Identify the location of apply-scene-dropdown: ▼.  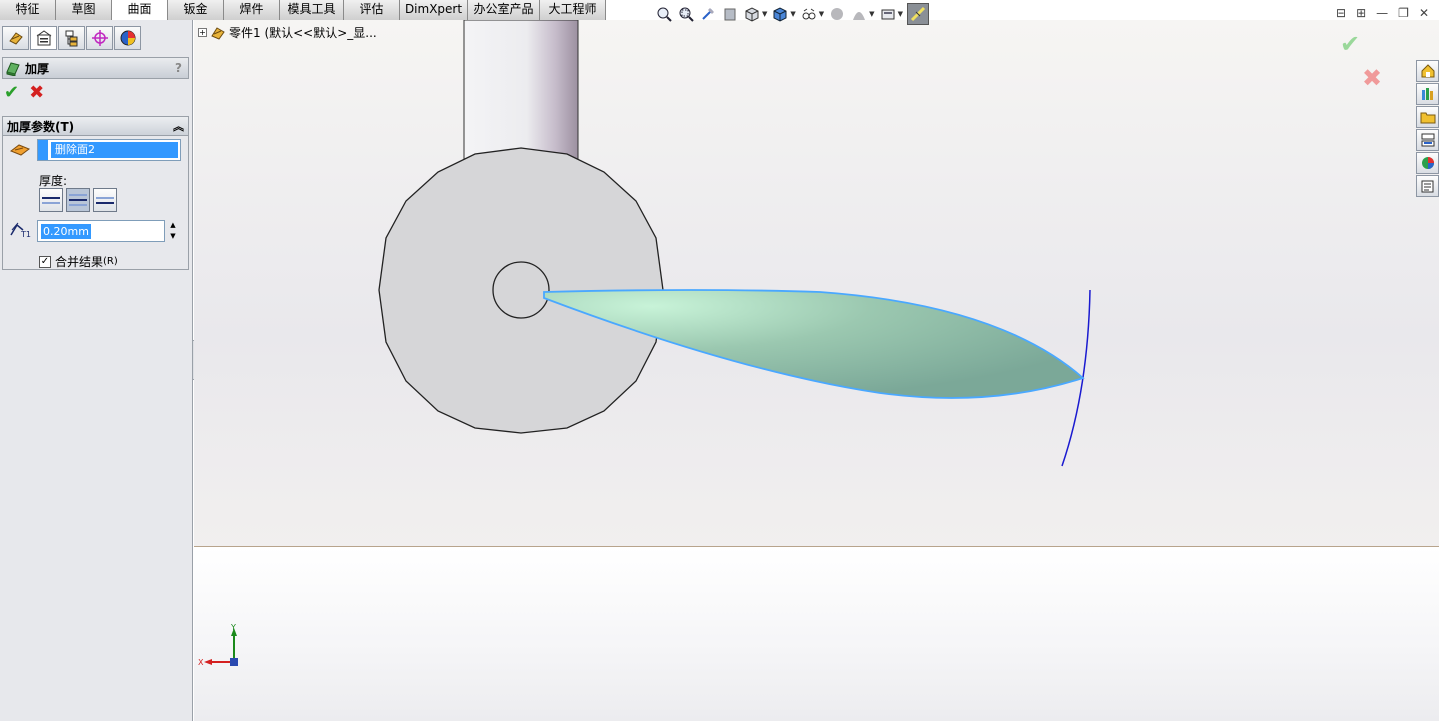
(871, 14).